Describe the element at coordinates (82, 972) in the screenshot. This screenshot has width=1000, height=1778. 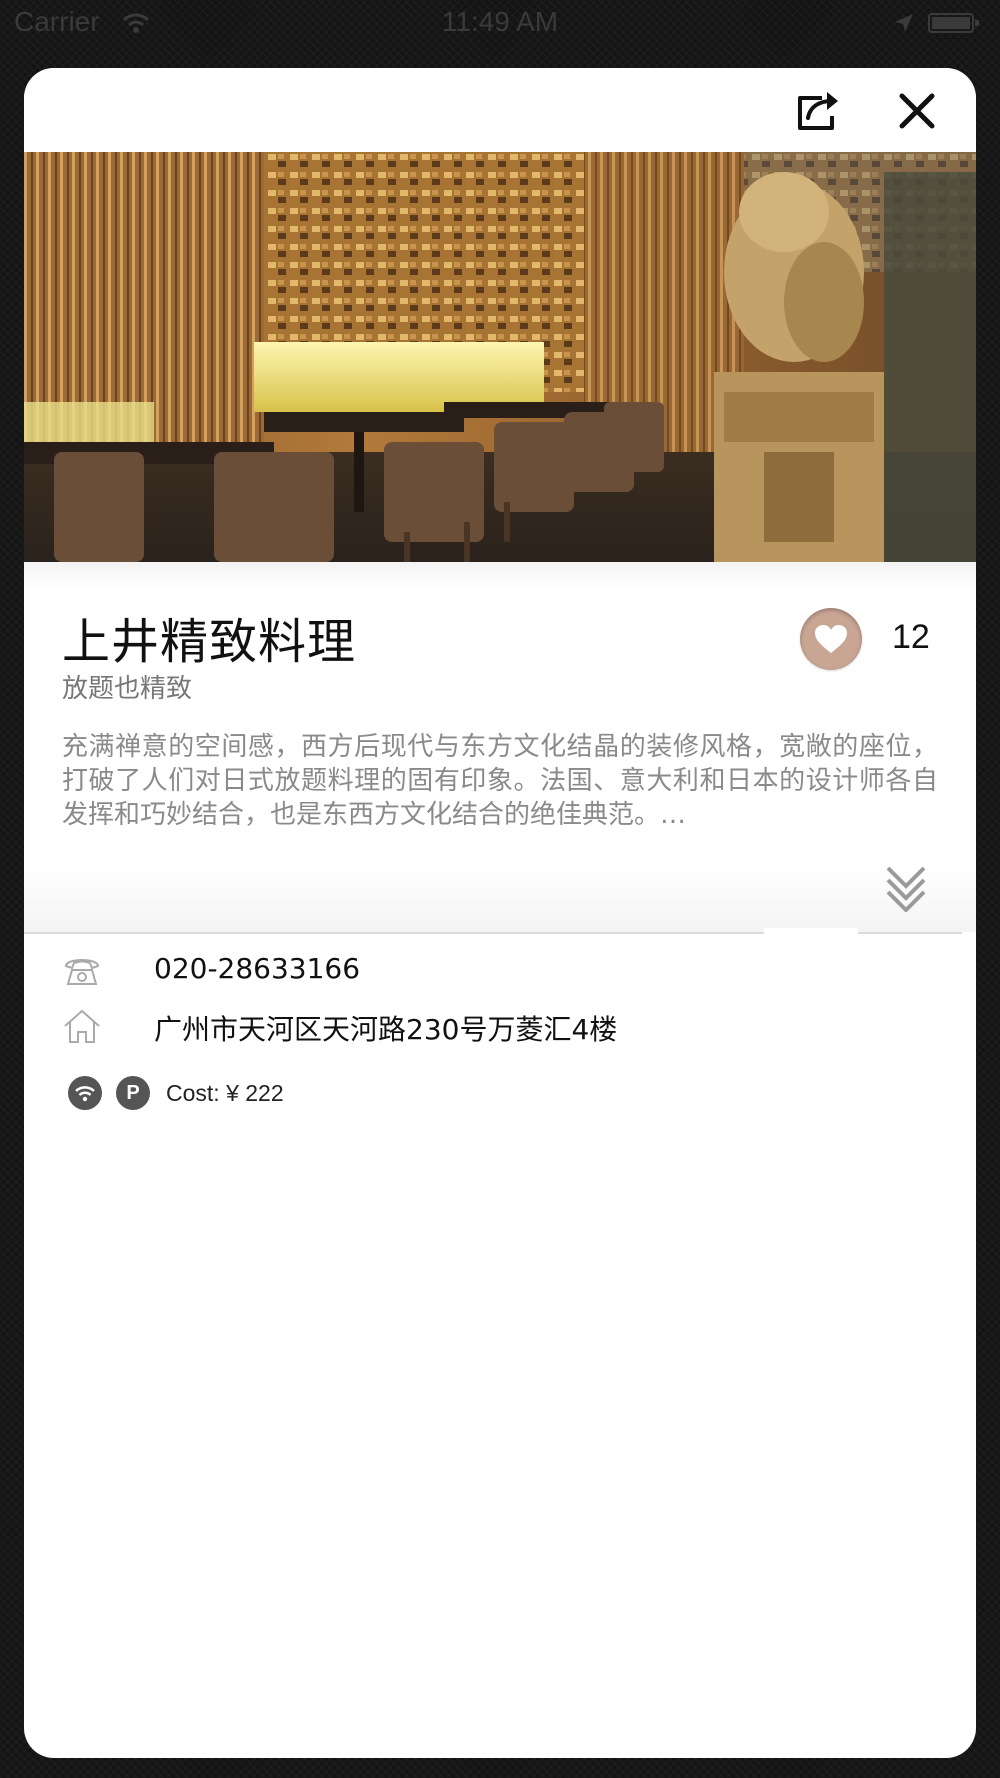
I see `phone-icon` at that location.